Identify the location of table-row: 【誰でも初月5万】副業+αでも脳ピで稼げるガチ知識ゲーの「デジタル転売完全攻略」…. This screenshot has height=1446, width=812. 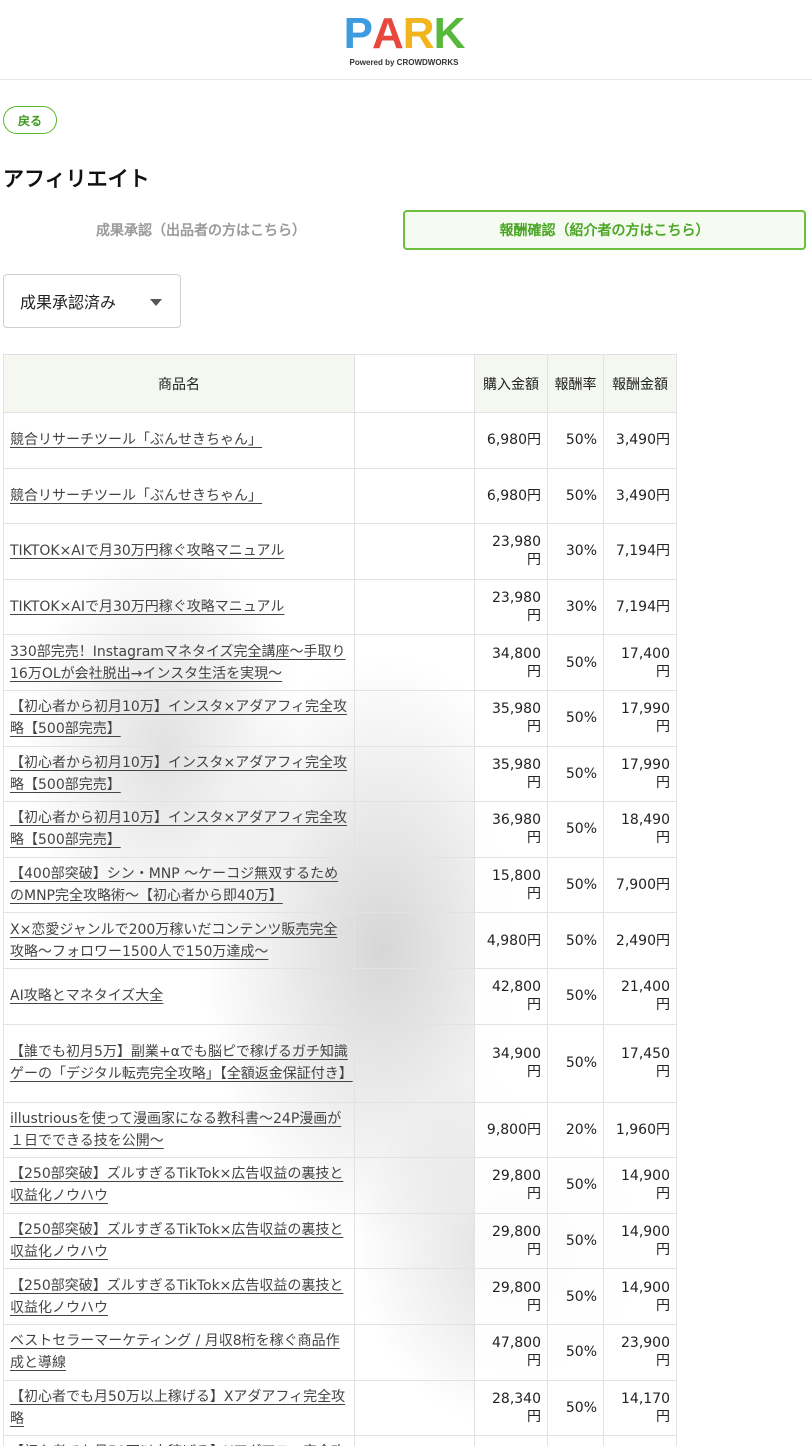
(340, 1063).